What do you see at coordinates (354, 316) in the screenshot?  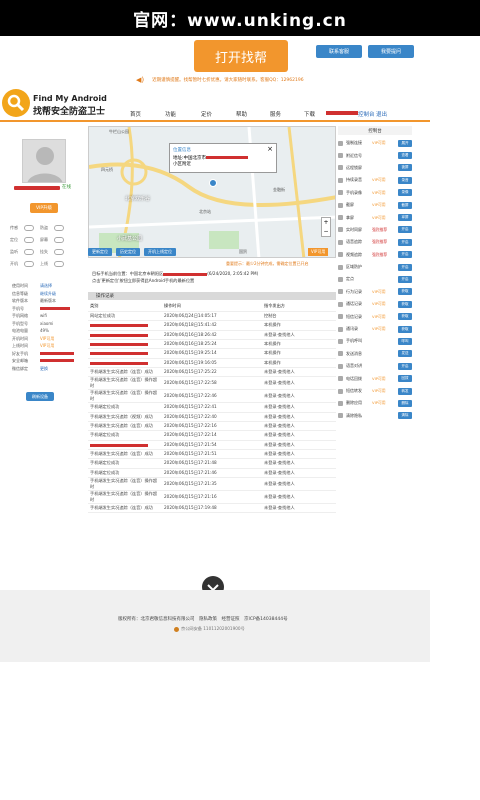 I see `control-label: 短信记录` at bounding box center [354, 316].